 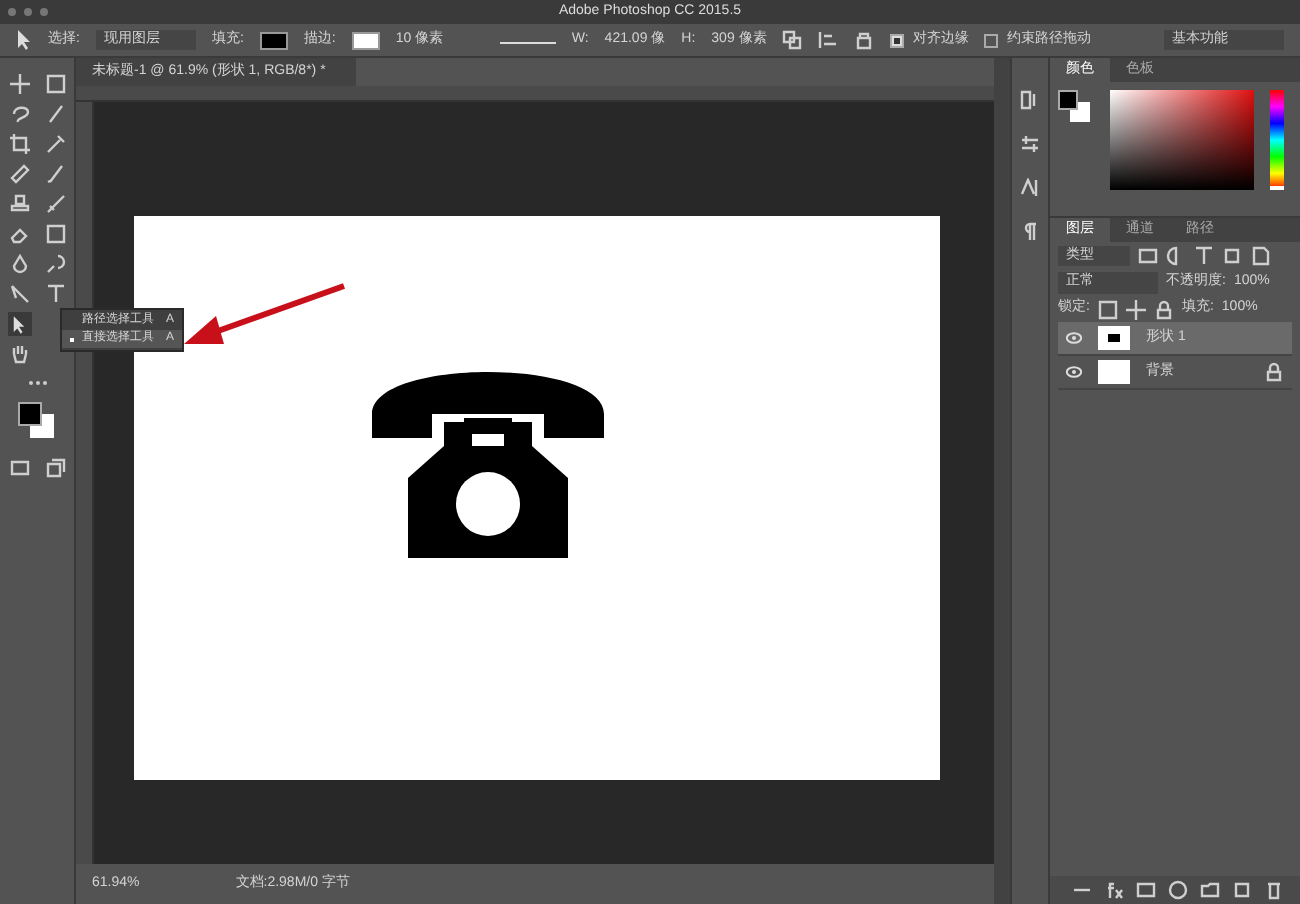 What do you see at coordinates (273, 40) in the screenshot?
I see `fill-swatch` at bounding box center [273, 40].